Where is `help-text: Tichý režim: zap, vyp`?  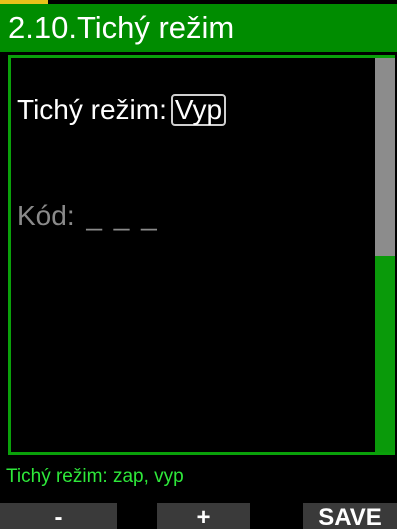
help-text: Tichý režim: zap, vyp is located at coordinates (95, 476).